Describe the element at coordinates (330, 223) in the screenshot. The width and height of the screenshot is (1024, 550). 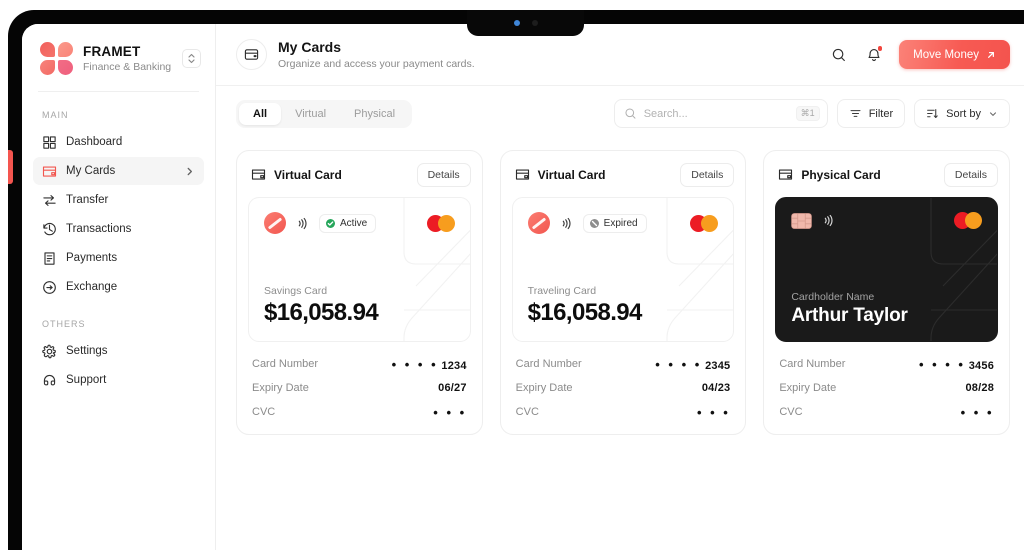
I see `check-circle-icon` at that location.